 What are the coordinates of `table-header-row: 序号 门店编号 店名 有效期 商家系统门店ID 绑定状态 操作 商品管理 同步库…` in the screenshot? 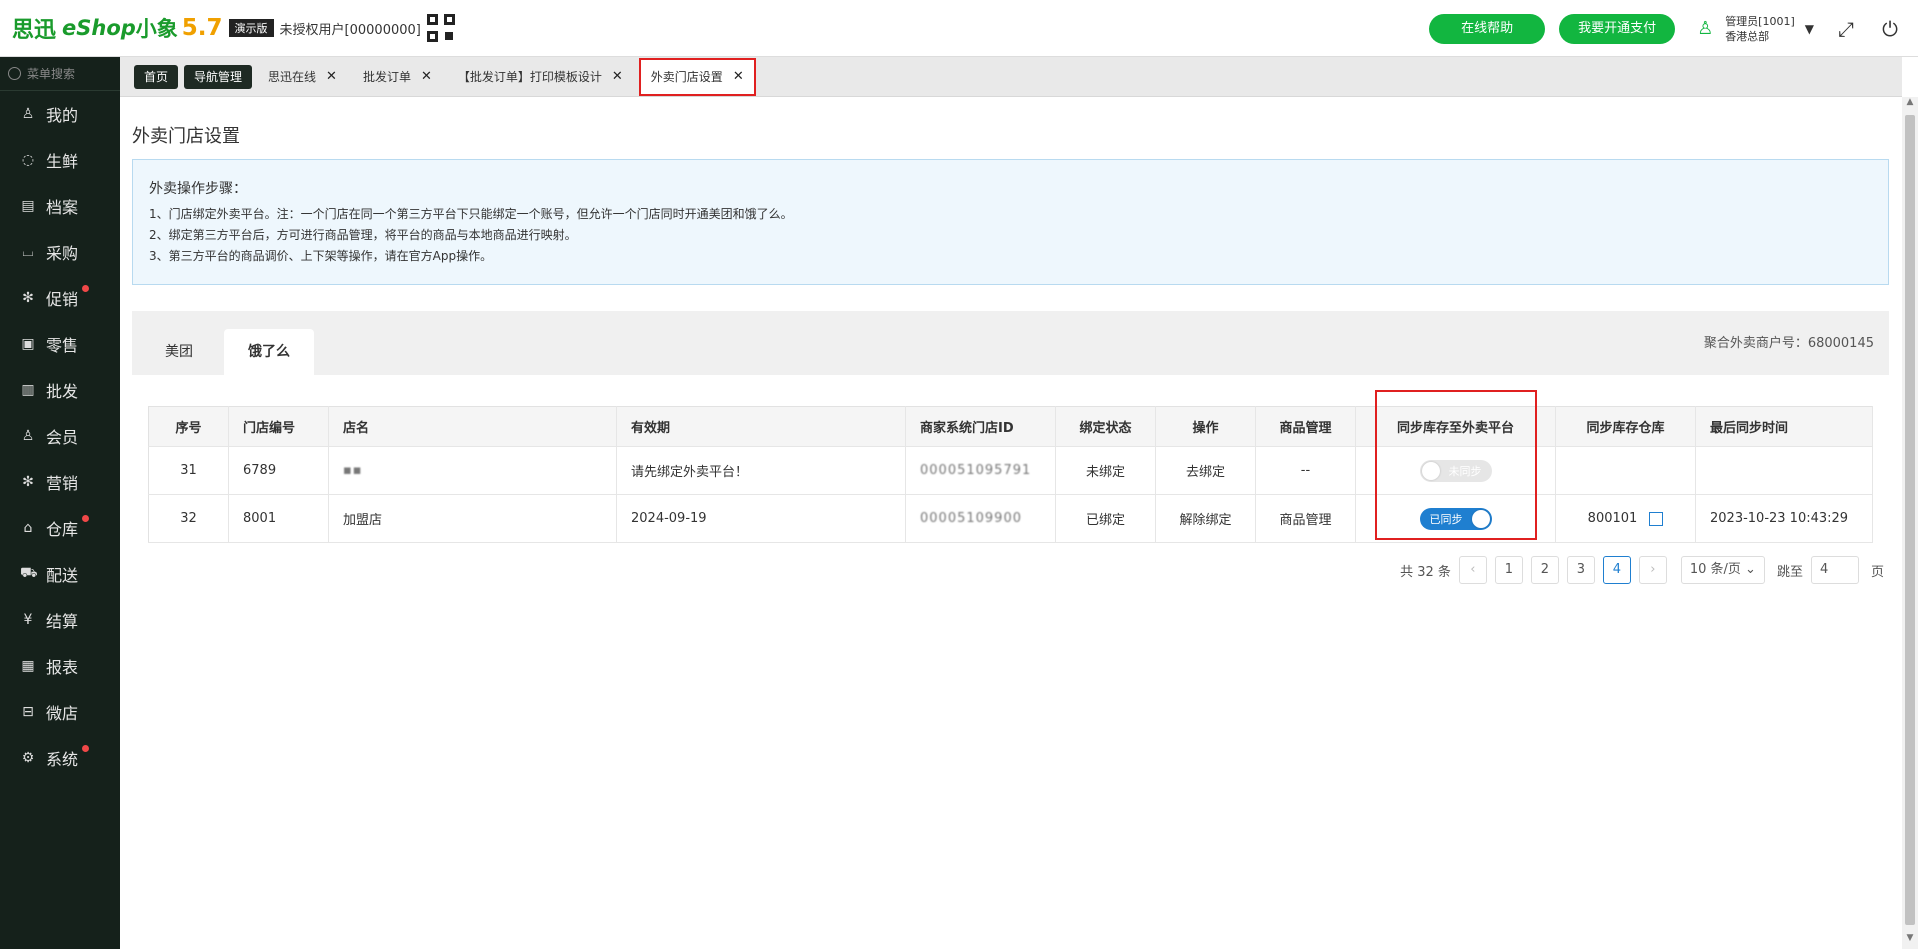 It's located at (1010, 426).